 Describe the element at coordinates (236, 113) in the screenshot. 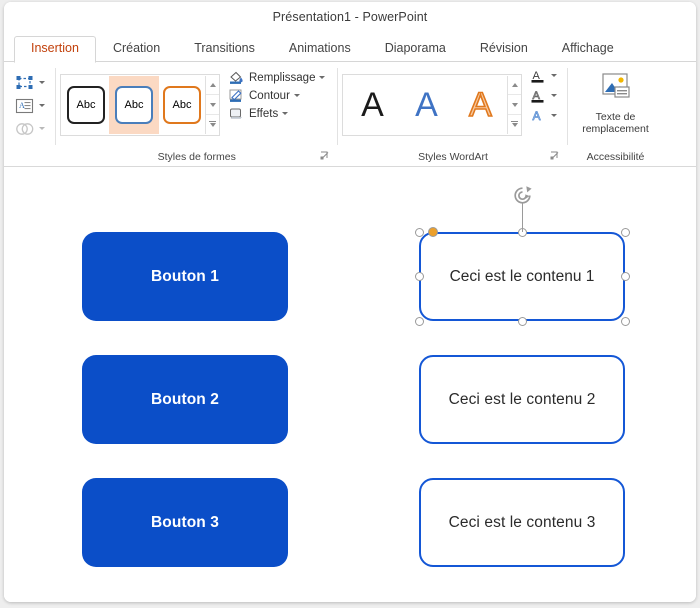

I see `shape-effects-icon` at that location.